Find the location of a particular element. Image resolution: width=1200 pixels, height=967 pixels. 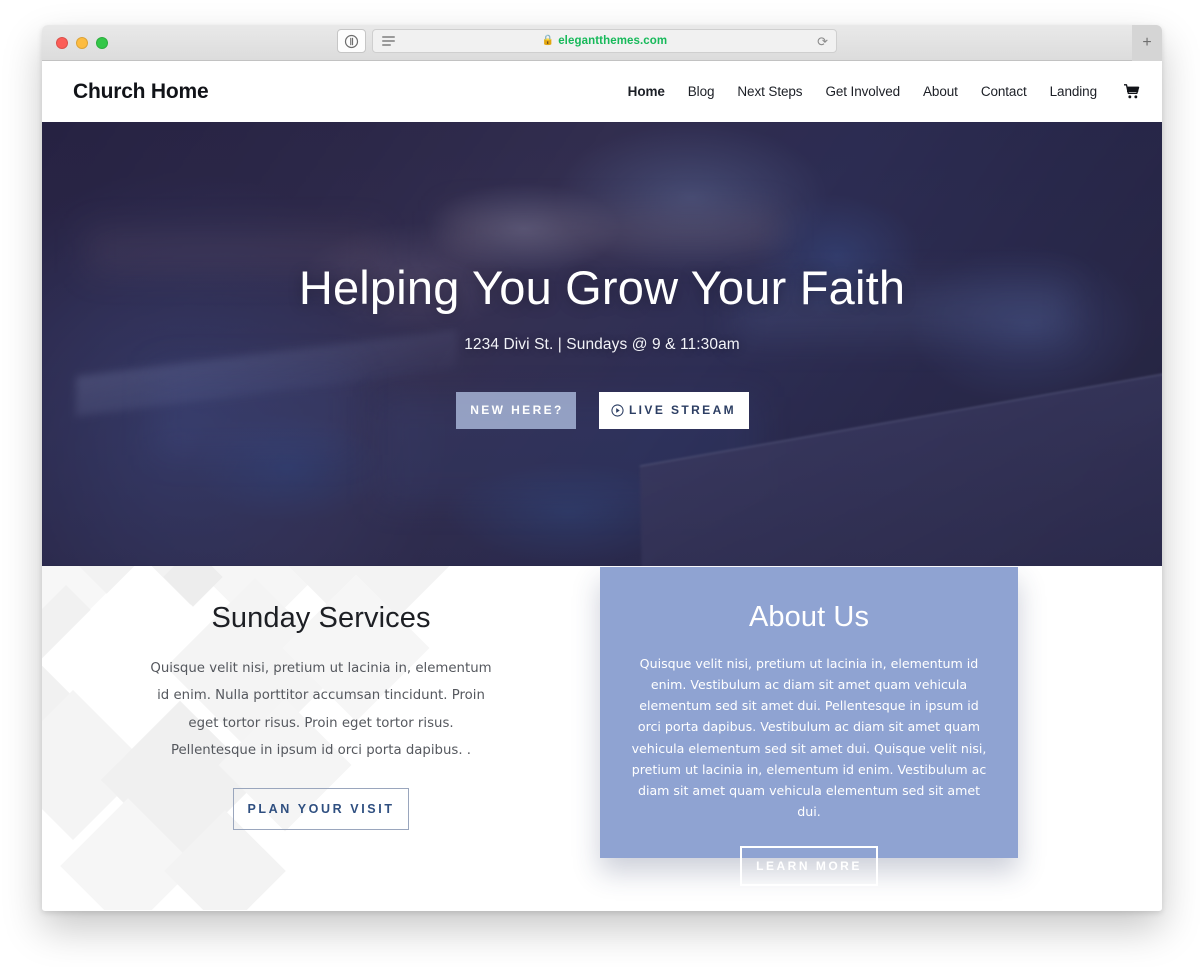

nav-item-contact: Contact is located at coordinates (1004, 91).